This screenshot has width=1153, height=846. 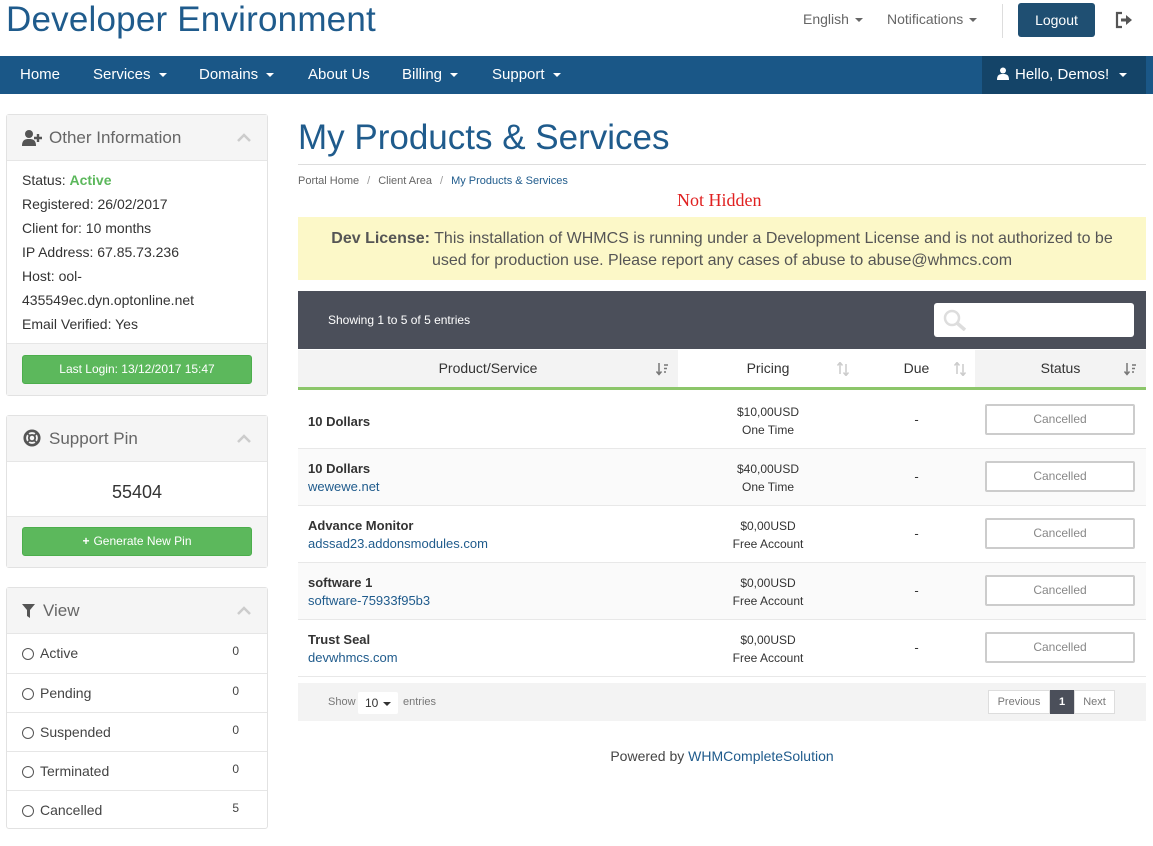 What do you see at coordinates (237, 75) in the screenshot?
I see `nav-domains: Domains` at bounding box center [237, 75].